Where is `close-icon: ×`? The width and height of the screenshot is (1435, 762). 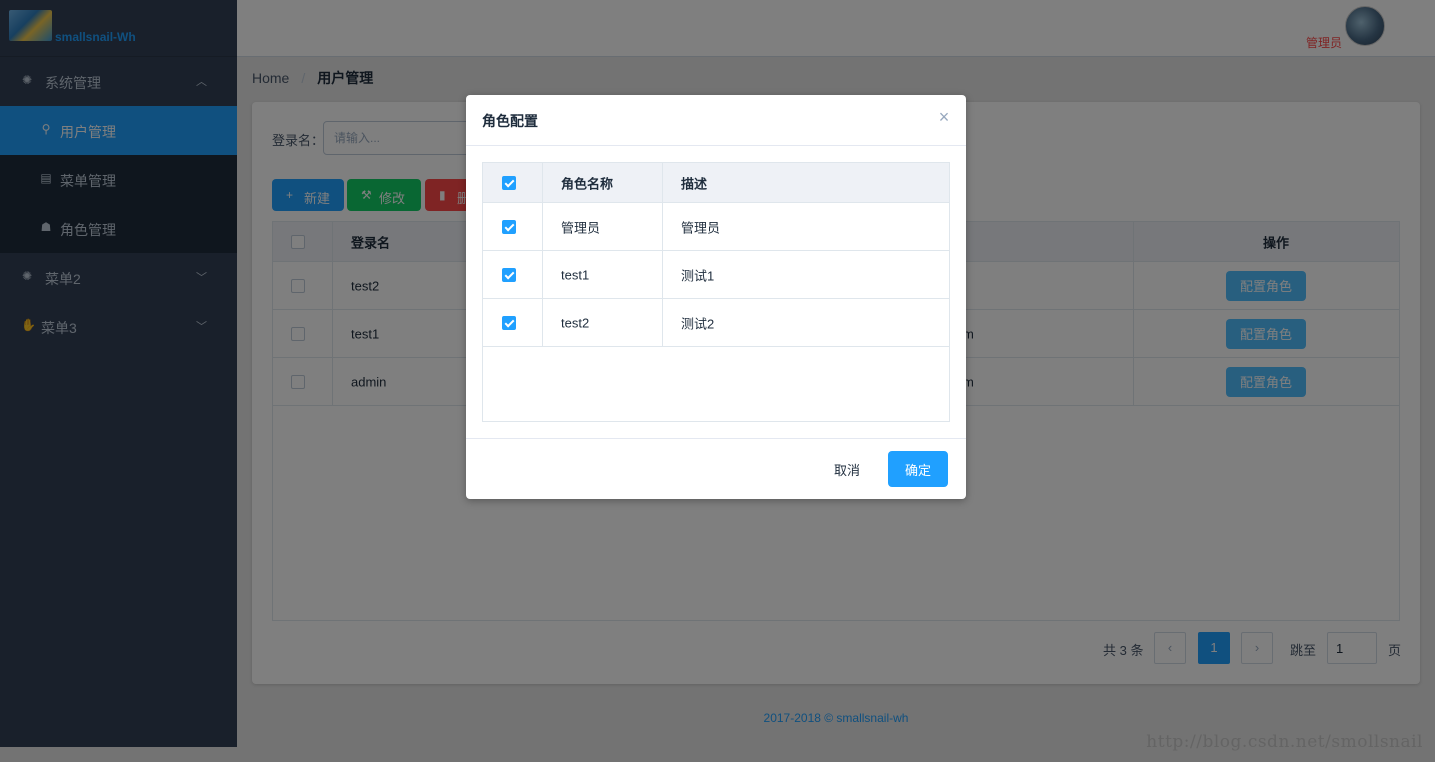
close-icon: × is located at coordinates (944, 117).